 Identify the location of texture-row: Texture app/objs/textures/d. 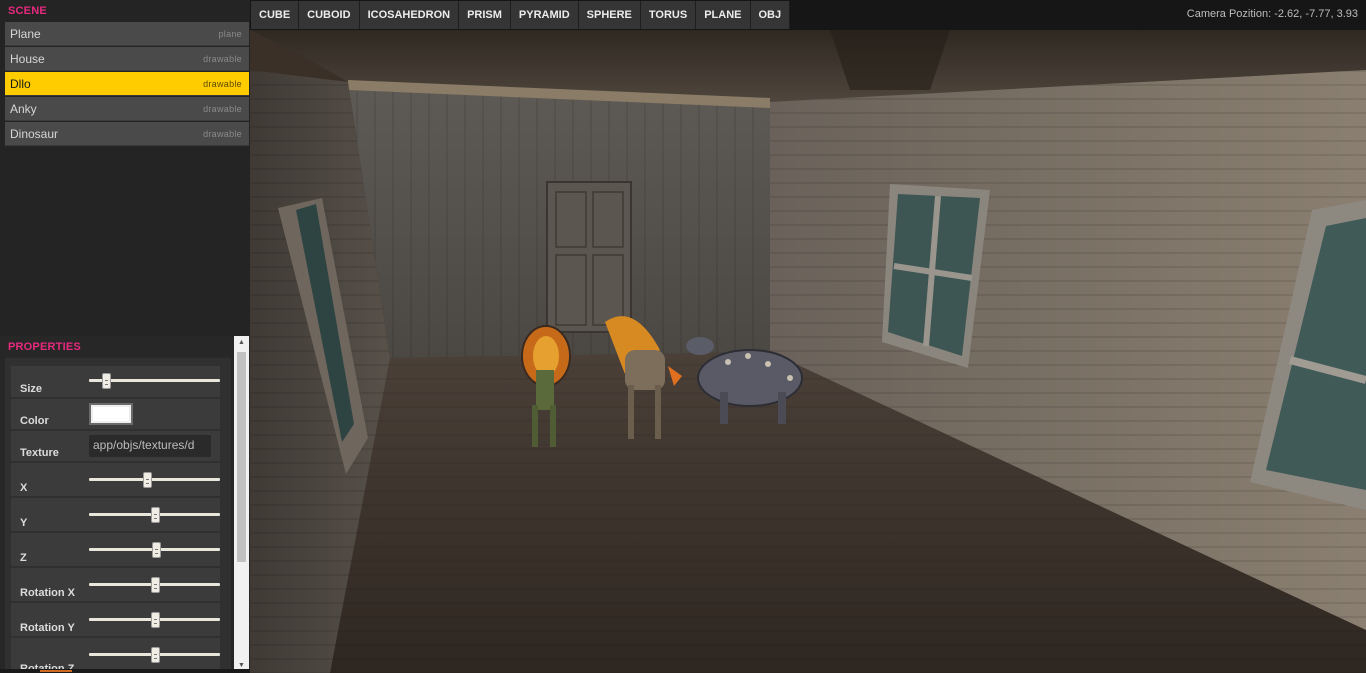
(115, 446).